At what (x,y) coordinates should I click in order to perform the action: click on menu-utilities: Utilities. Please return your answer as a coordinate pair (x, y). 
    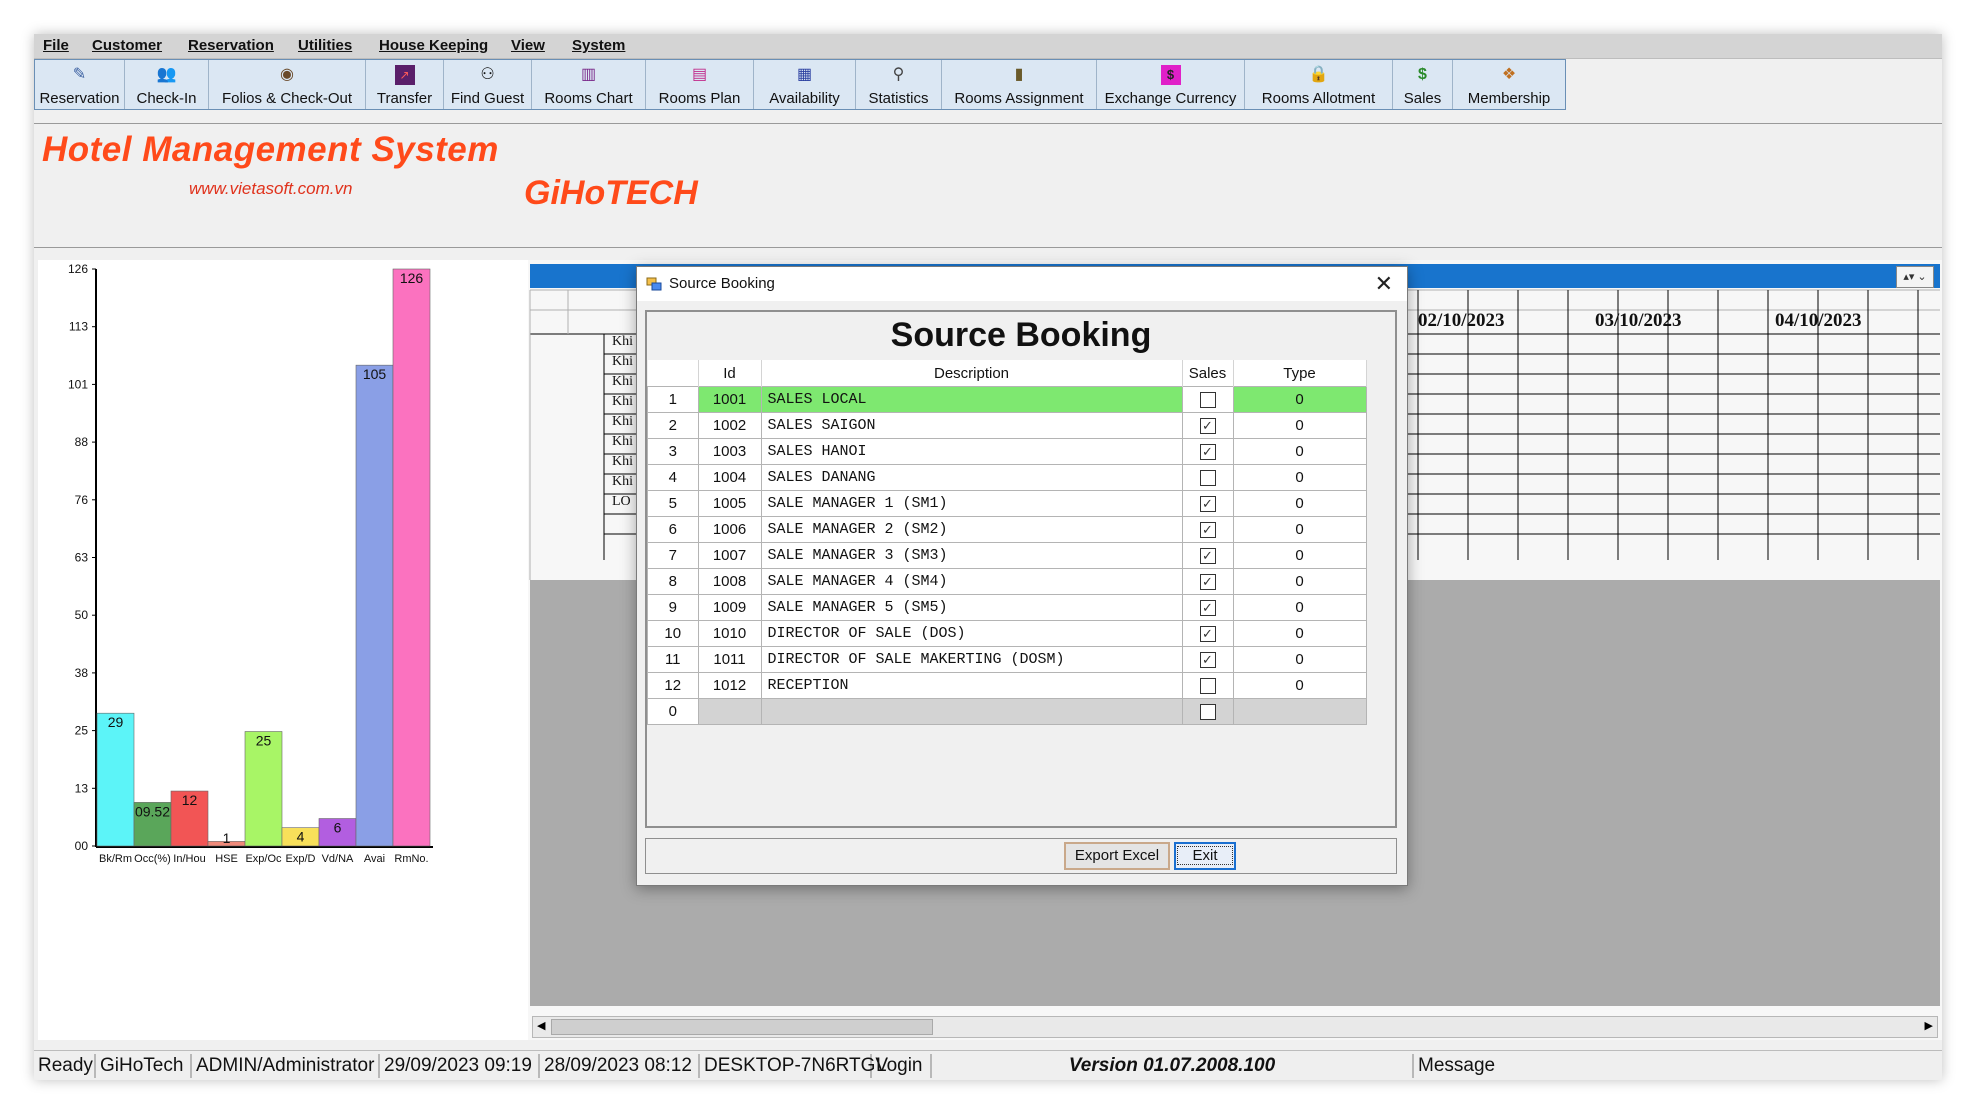
    Looking at the image, I should click on (325, 45).